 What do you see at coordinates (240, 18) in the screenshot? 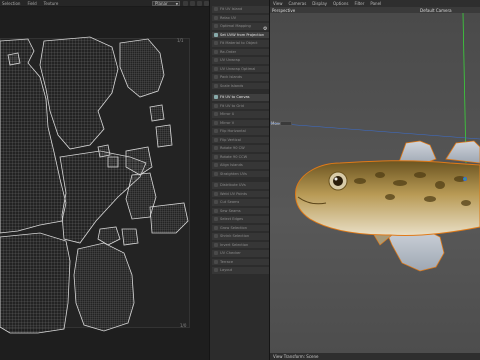
I see `command-item: Relax UV` at bounding box center [240, 18].